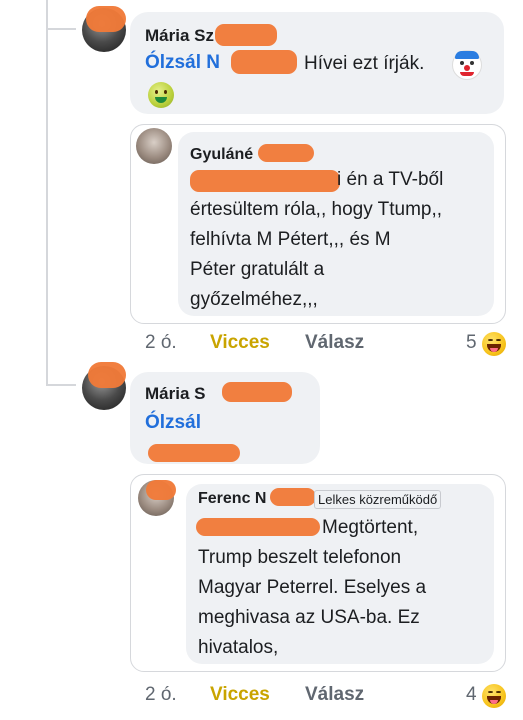 The width and height of the screenshot is (523, 720). I want to click on comment-text: Hívei ezt írják., so click(364, 63).